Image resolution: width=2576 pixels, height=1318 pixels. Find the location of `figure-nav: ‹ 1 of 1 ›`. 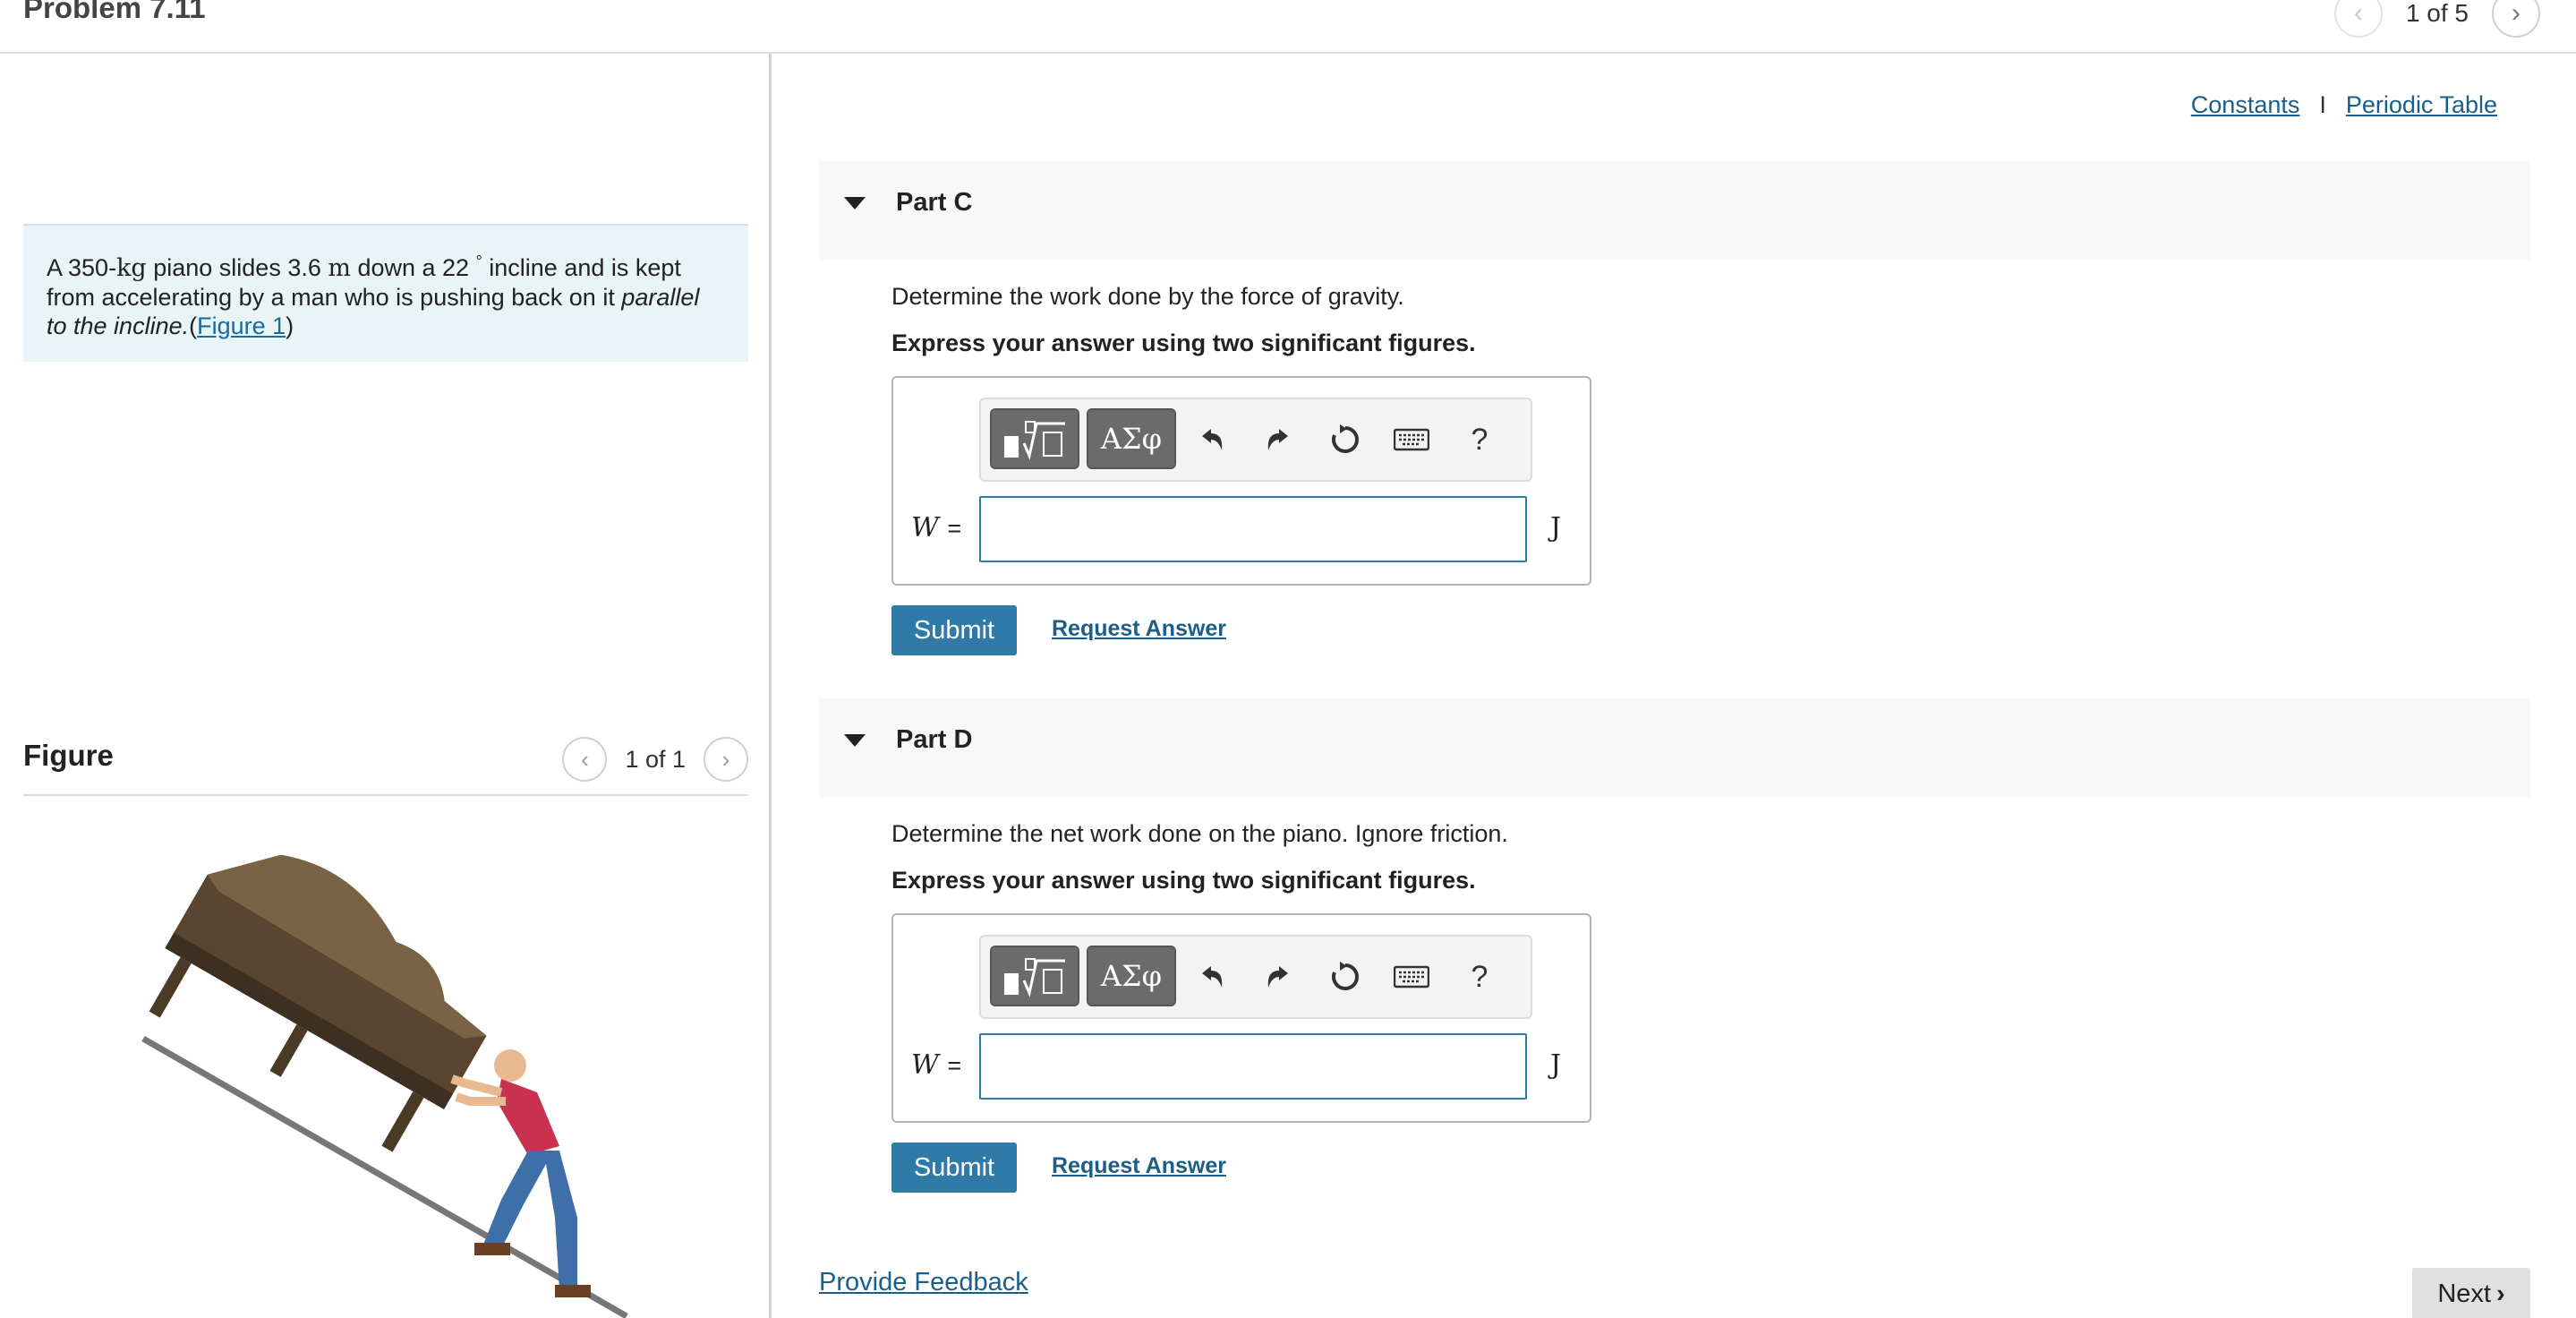

figure-nav: ‹ 1 of 1 › is located at coordinates (655, 759).